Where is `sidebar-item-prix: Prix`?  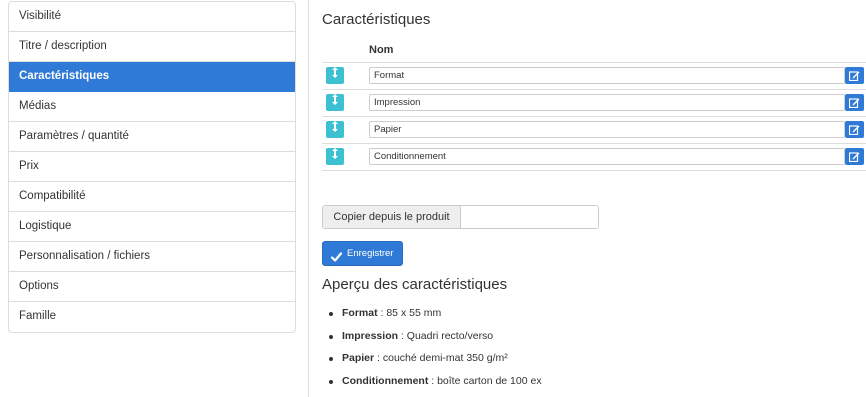 sidebar-item-prix: Prix is located at coordinates (152, 167).